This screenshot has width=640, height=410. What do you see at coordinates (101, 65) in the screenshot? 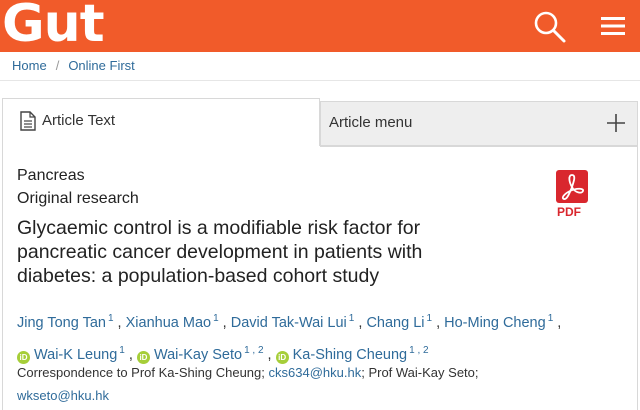
I see `breadcrumb-online-first: Online First` at bounding box center [101, 65].